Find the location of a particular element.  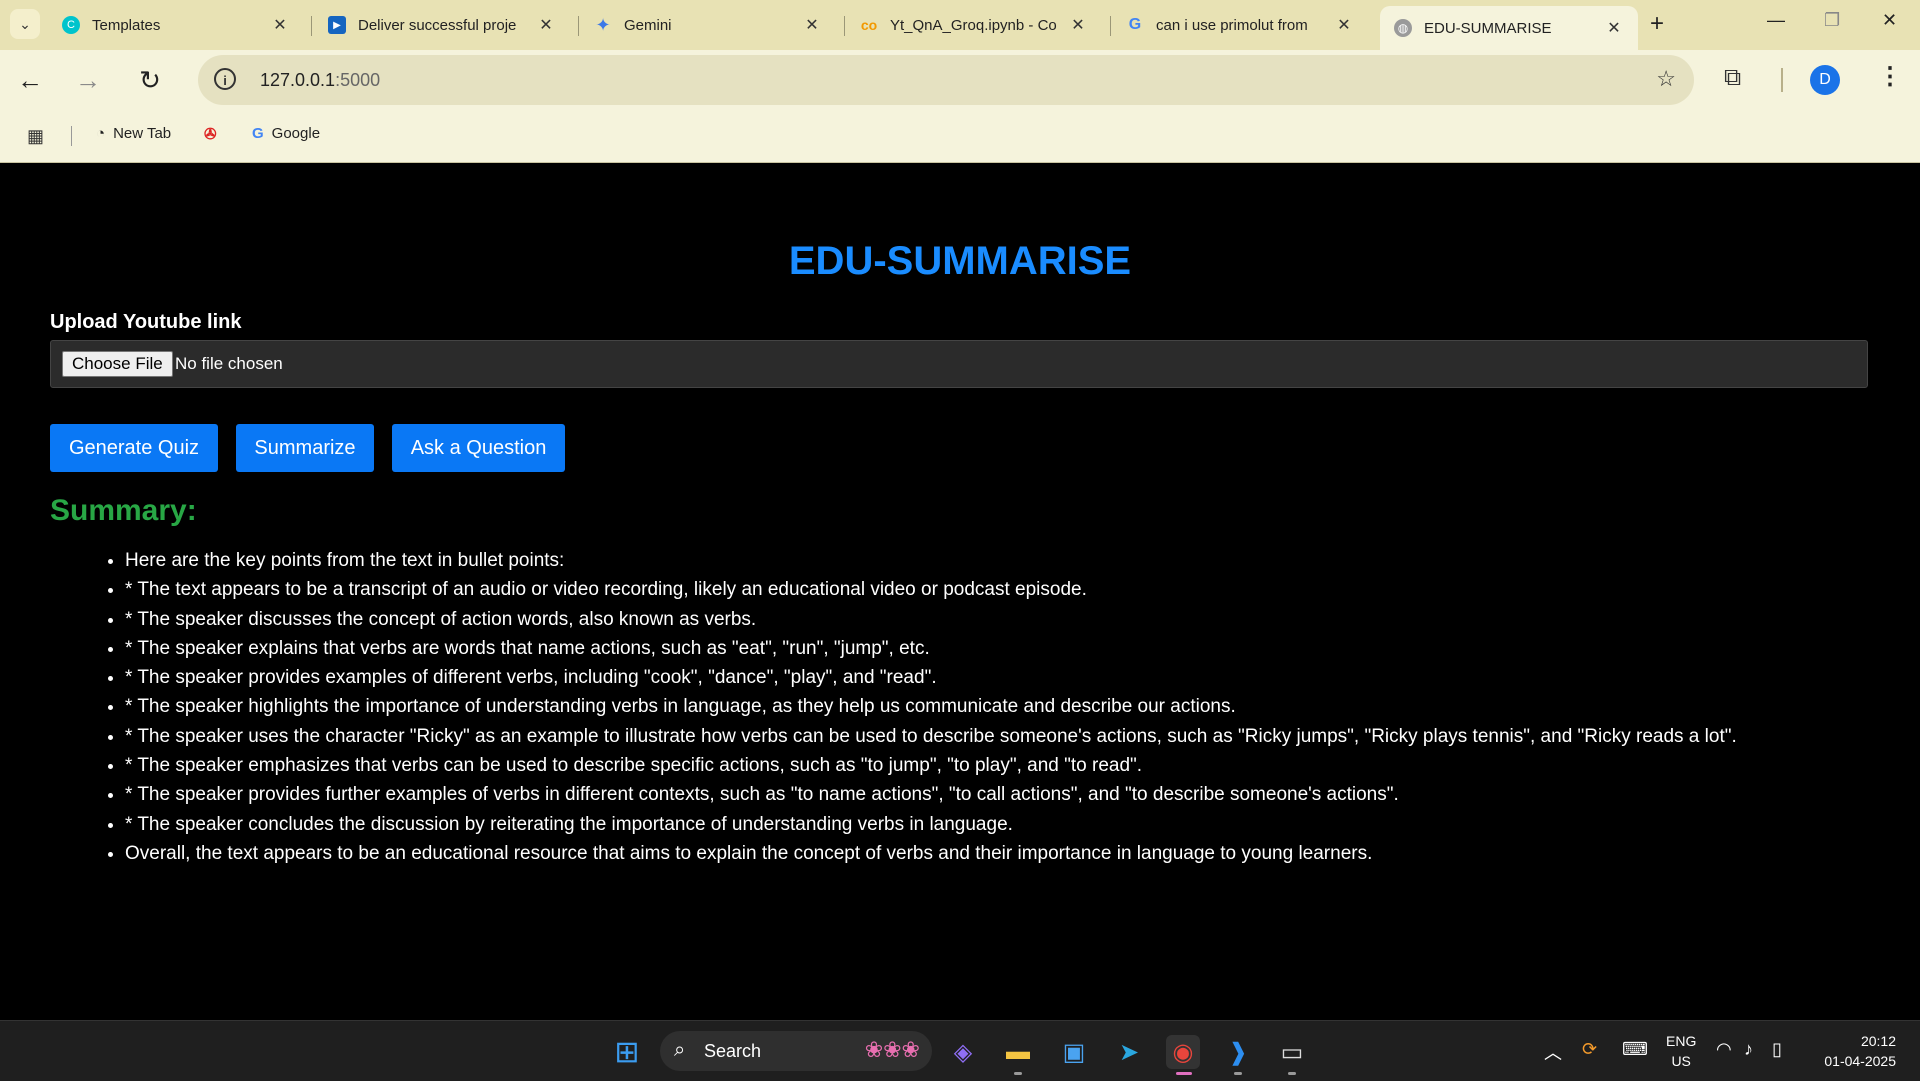

bookmark-google: G Google is located at coordinates (286, 133).